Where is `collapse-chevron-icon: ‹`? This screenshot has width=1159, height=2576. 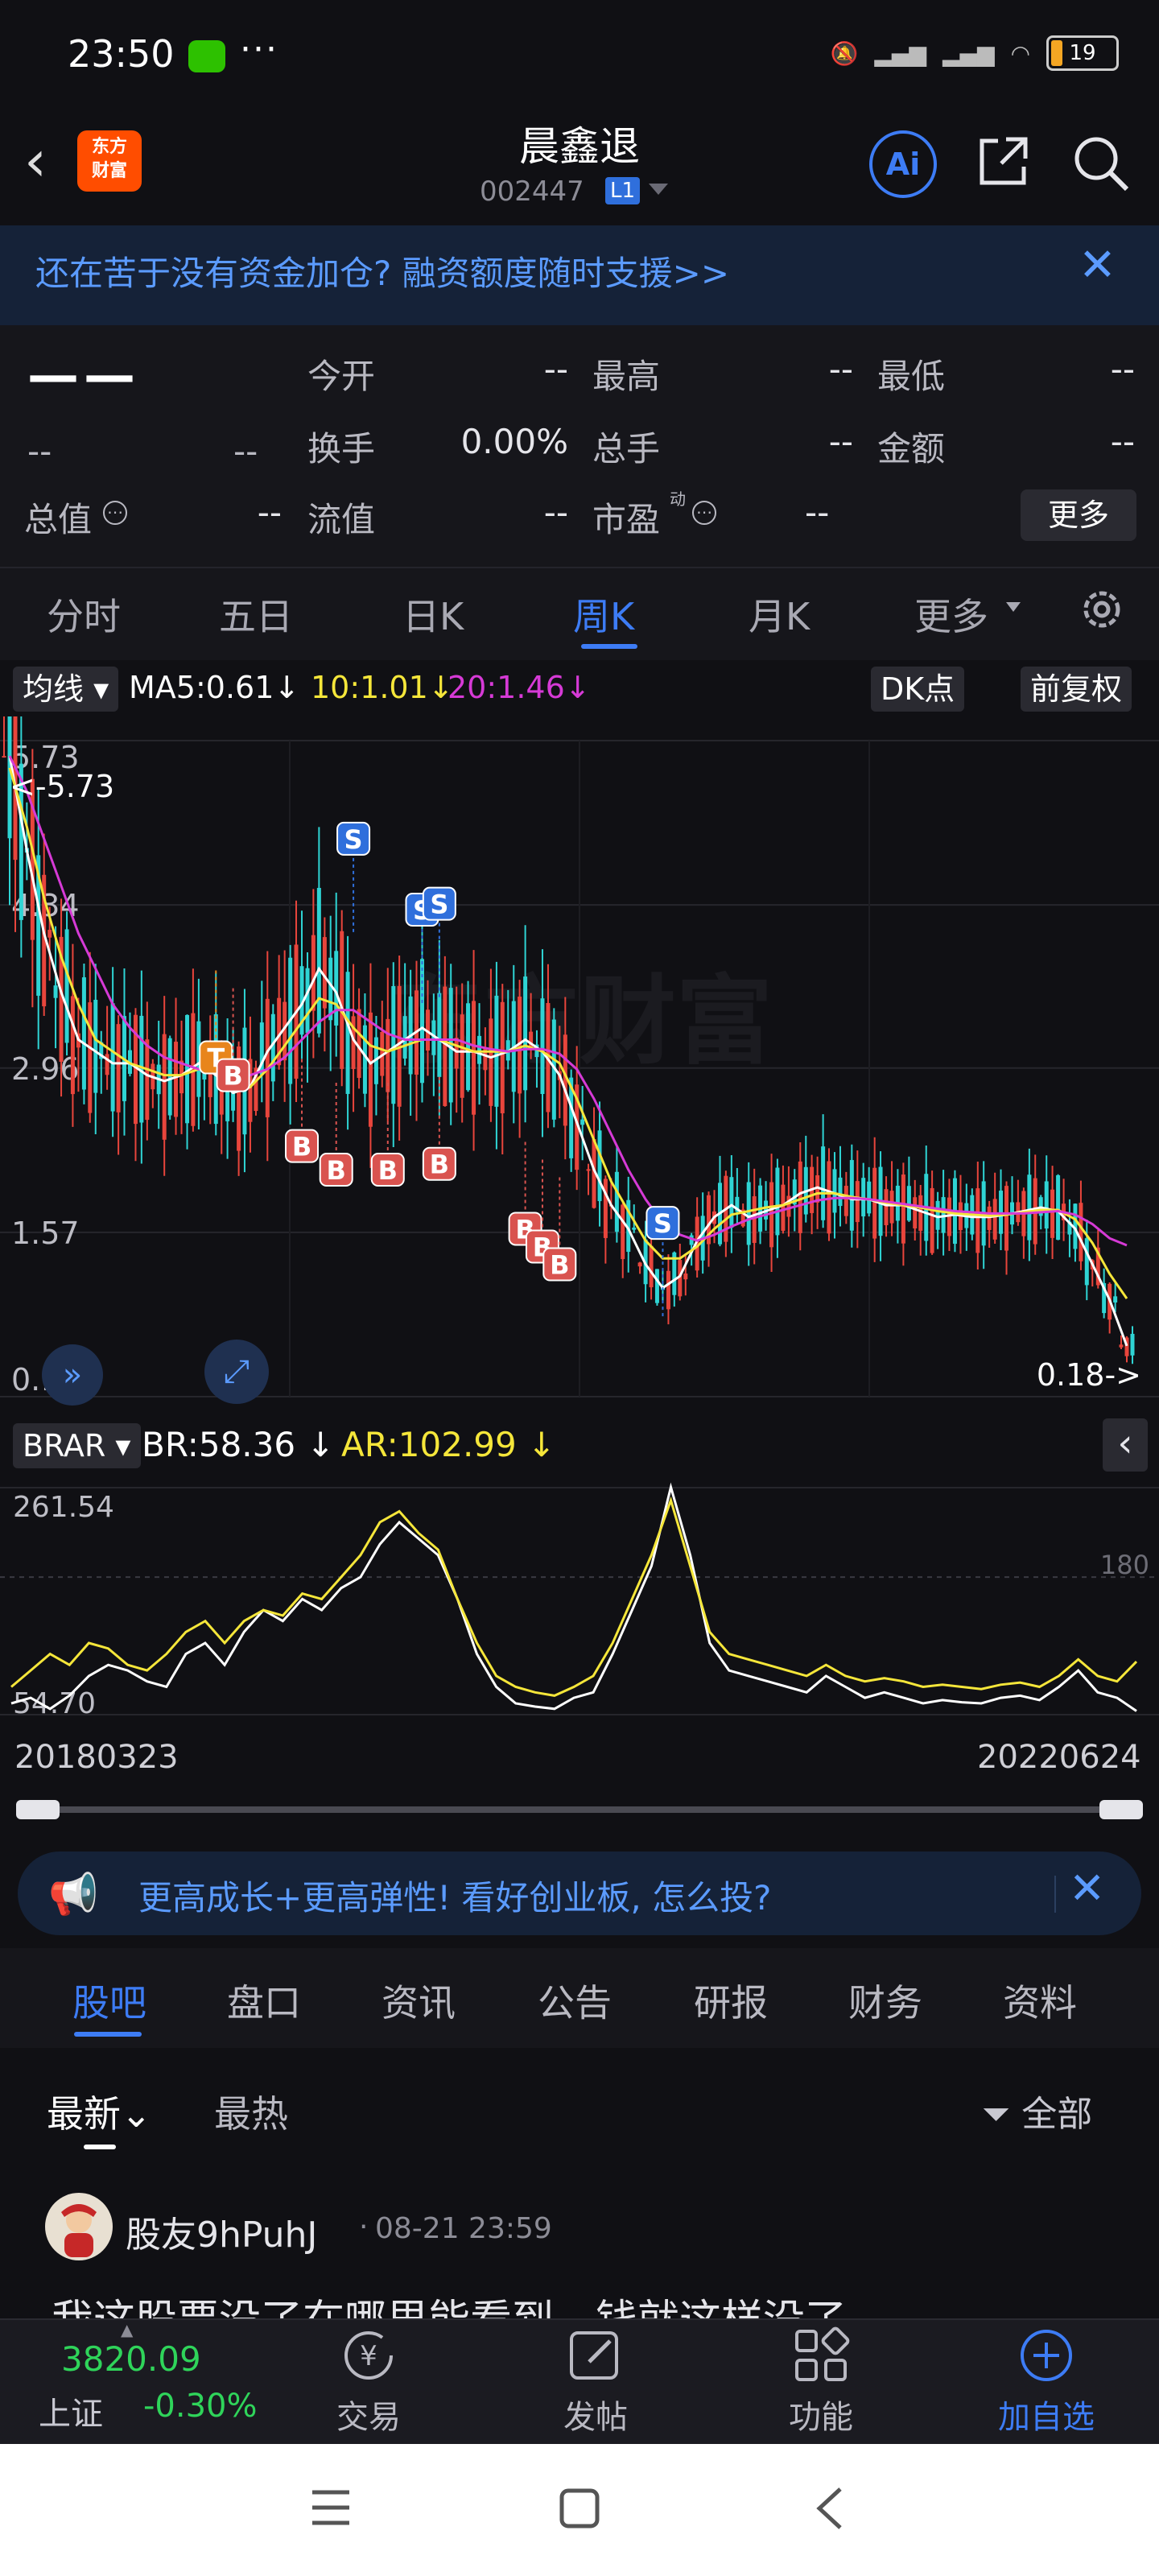
collapse-chevron-icon: ‹ is located at coordinates (1125, 1445).